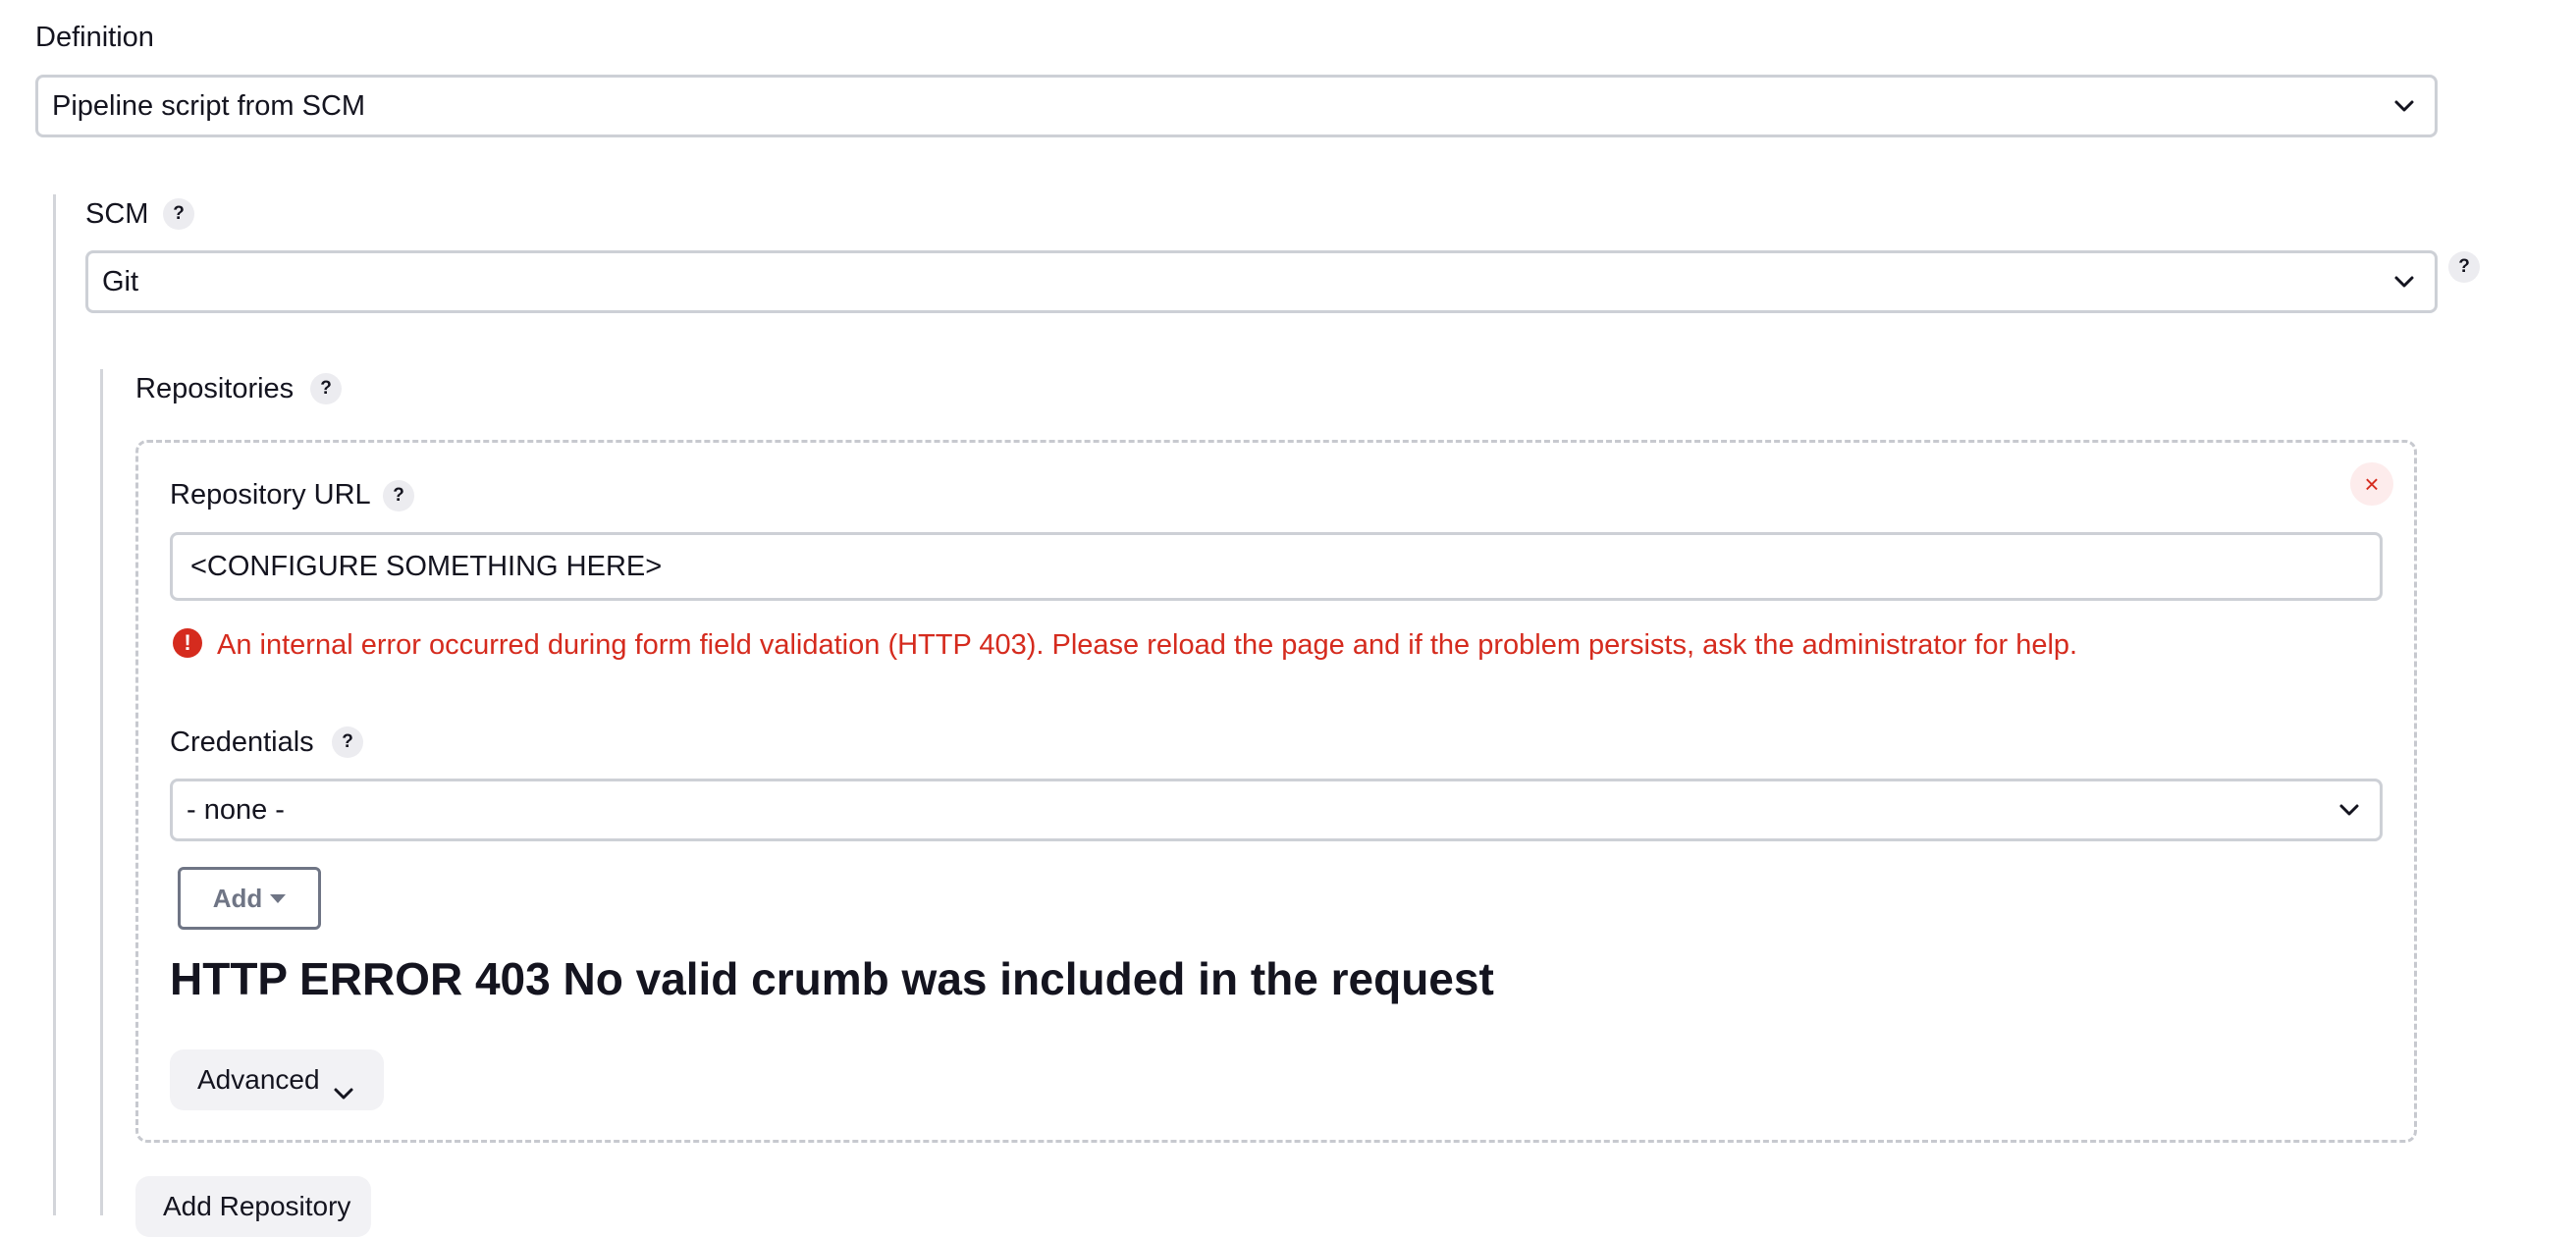 This screenshot has width=2576, height=1237. What do you see at coordinates (237, 898) in the screenshot?
I see `add-credentials-label: Add` at bounding box center [237, 898].